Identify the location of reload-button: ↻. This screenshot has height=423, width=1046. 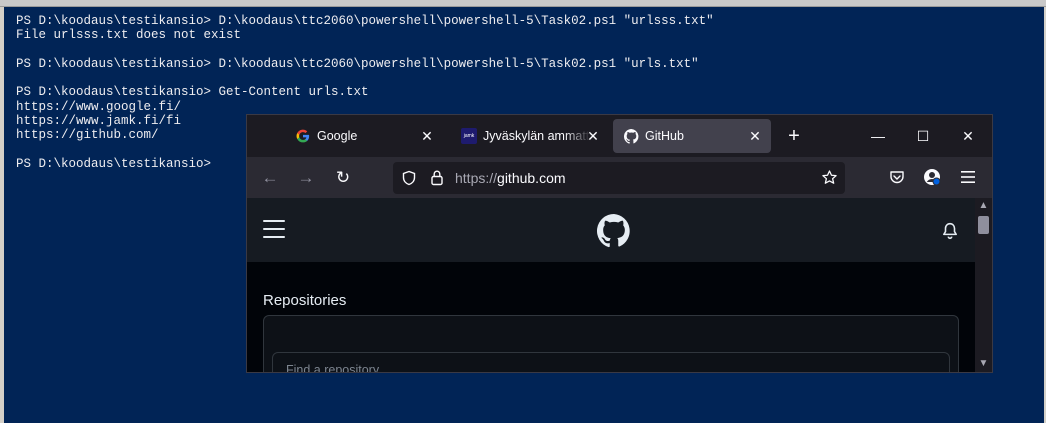
(343, 178).